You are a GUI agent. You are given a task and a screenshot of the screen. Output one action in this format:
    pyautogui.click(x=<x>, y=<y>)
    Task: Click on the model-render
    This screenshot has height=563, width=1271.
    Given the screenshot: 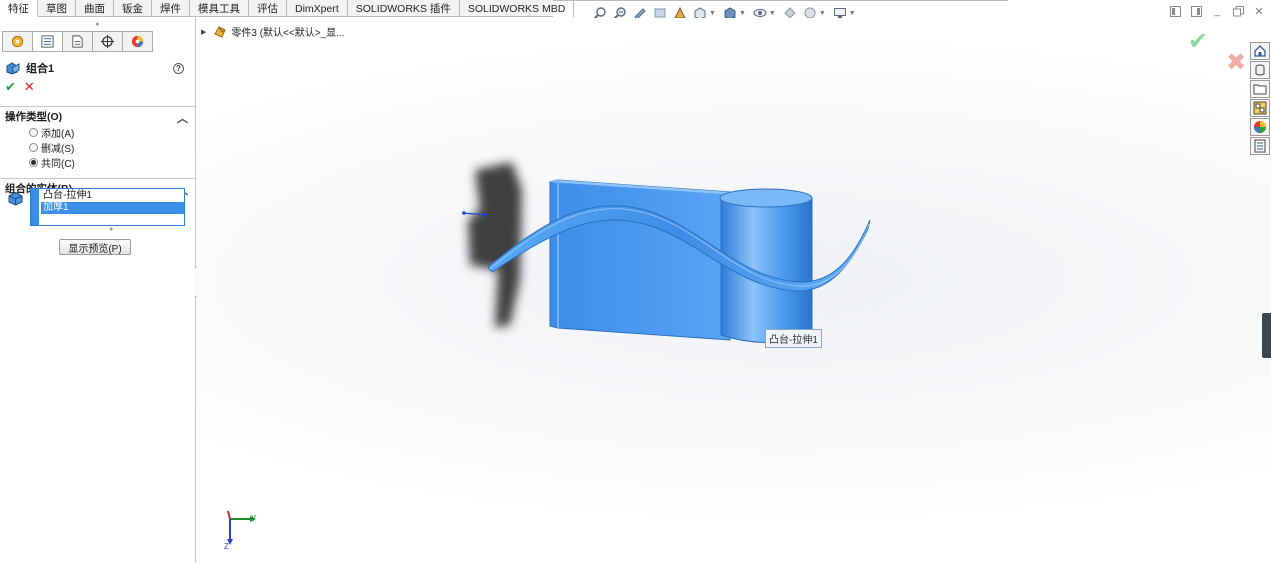 What is the action you would take?
    pyautogui.click(x=660, y=252)
    